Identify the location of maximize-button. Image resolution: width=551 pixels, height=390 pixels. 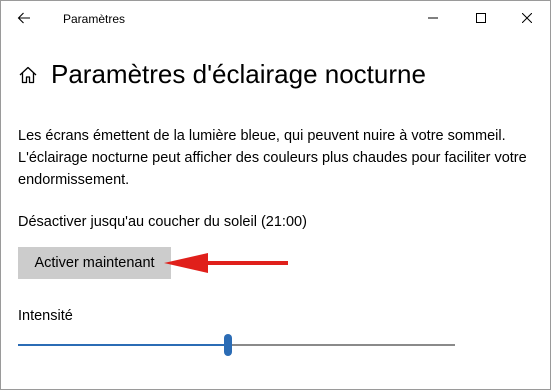
(481, 18).